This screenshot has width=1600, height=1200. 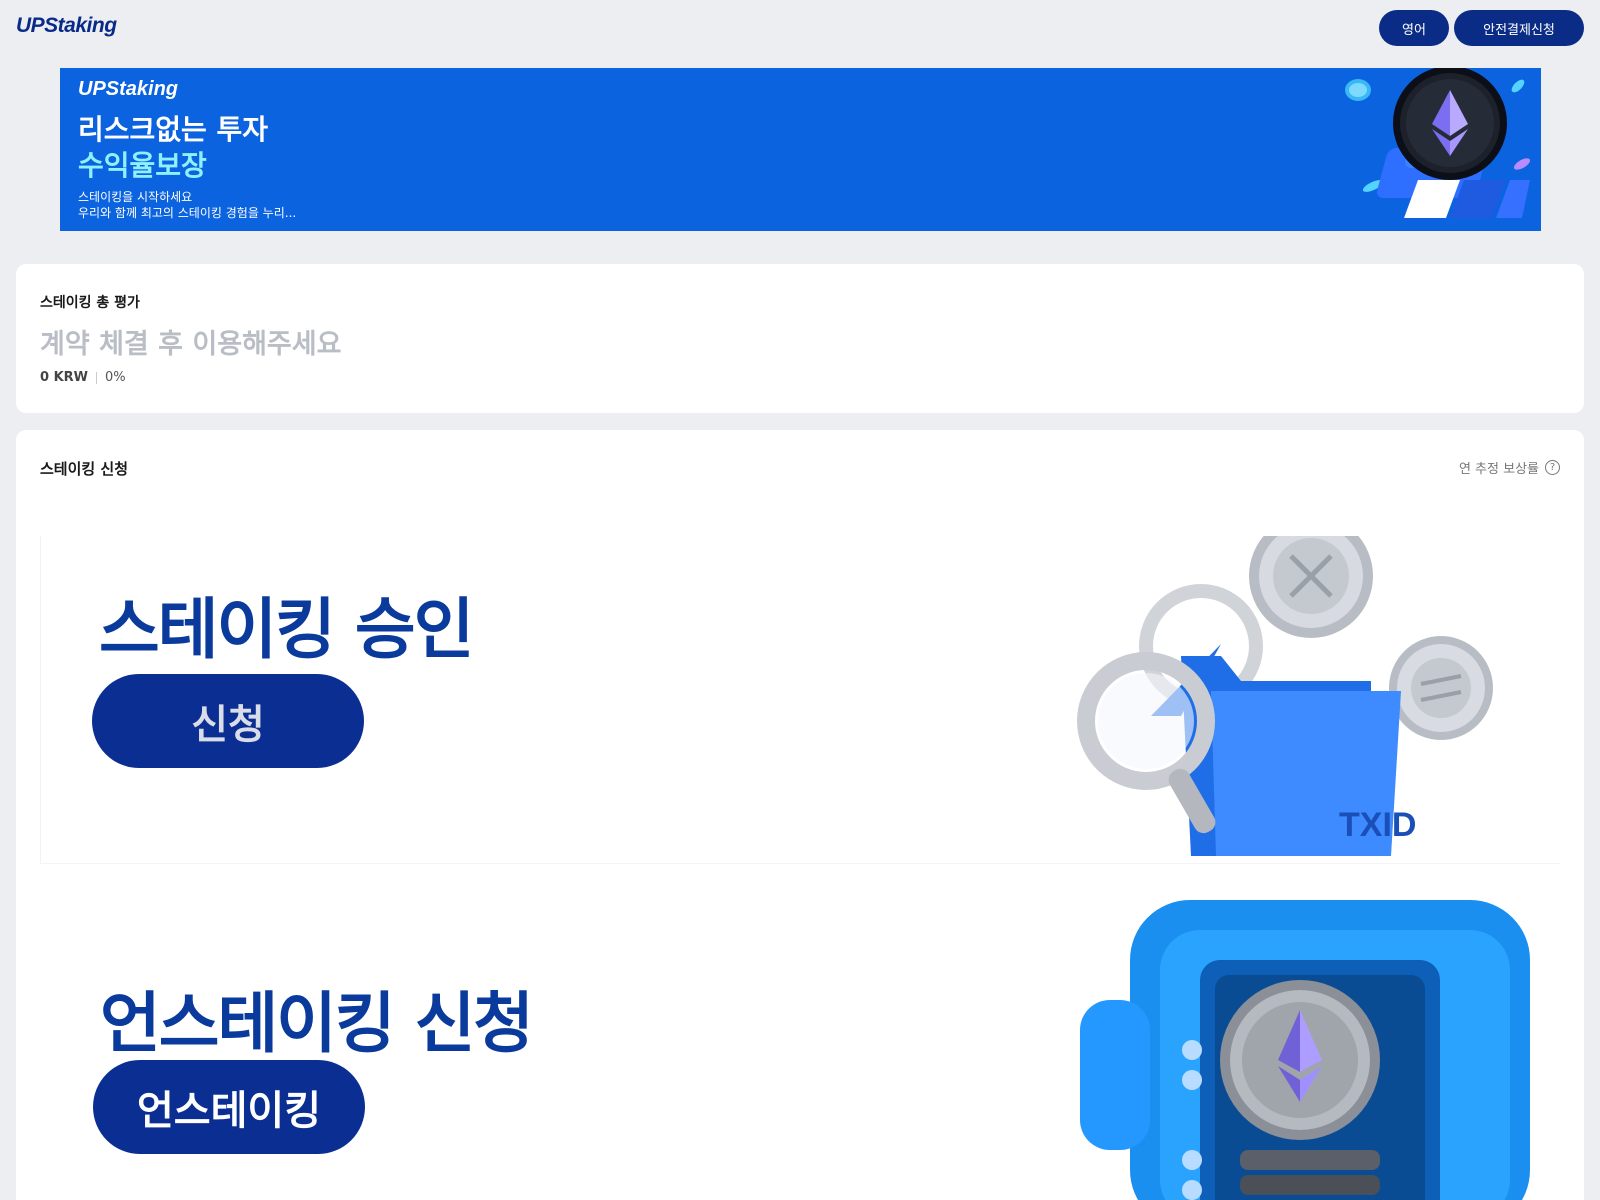 I want to click on banner-headline-accent: 수익율보장, so click(x=142, y=165).